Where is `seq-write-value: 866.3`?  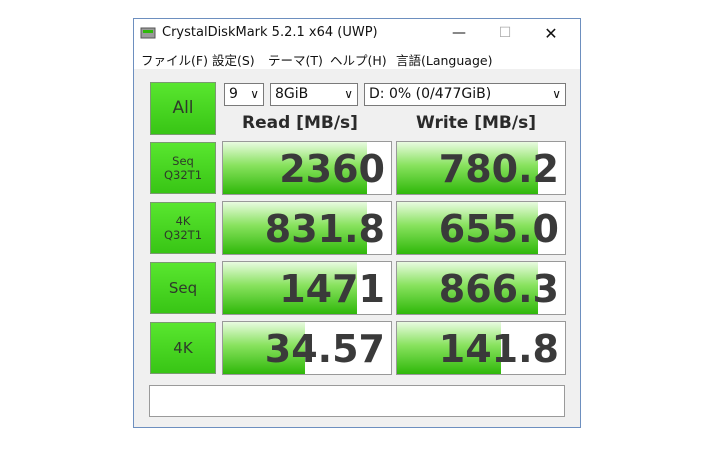
seq-write-value: 866.3 is located at coordinates (498, 289).